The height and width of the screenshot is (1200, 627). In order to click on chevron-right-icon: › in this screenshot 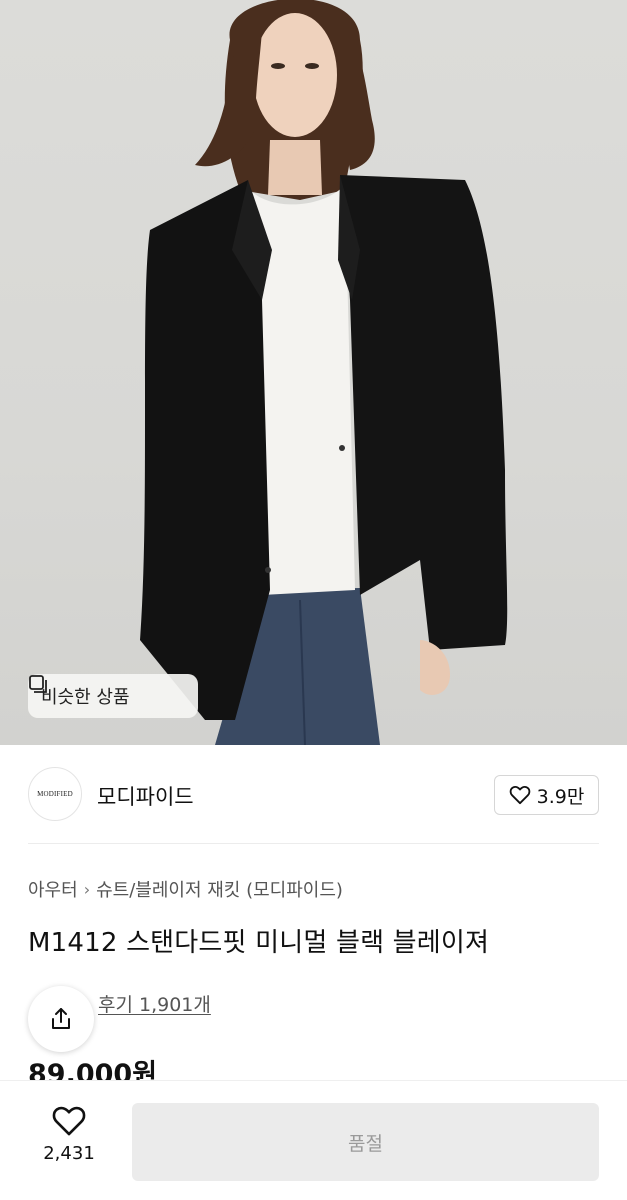, I will do `click(87, 889)`.